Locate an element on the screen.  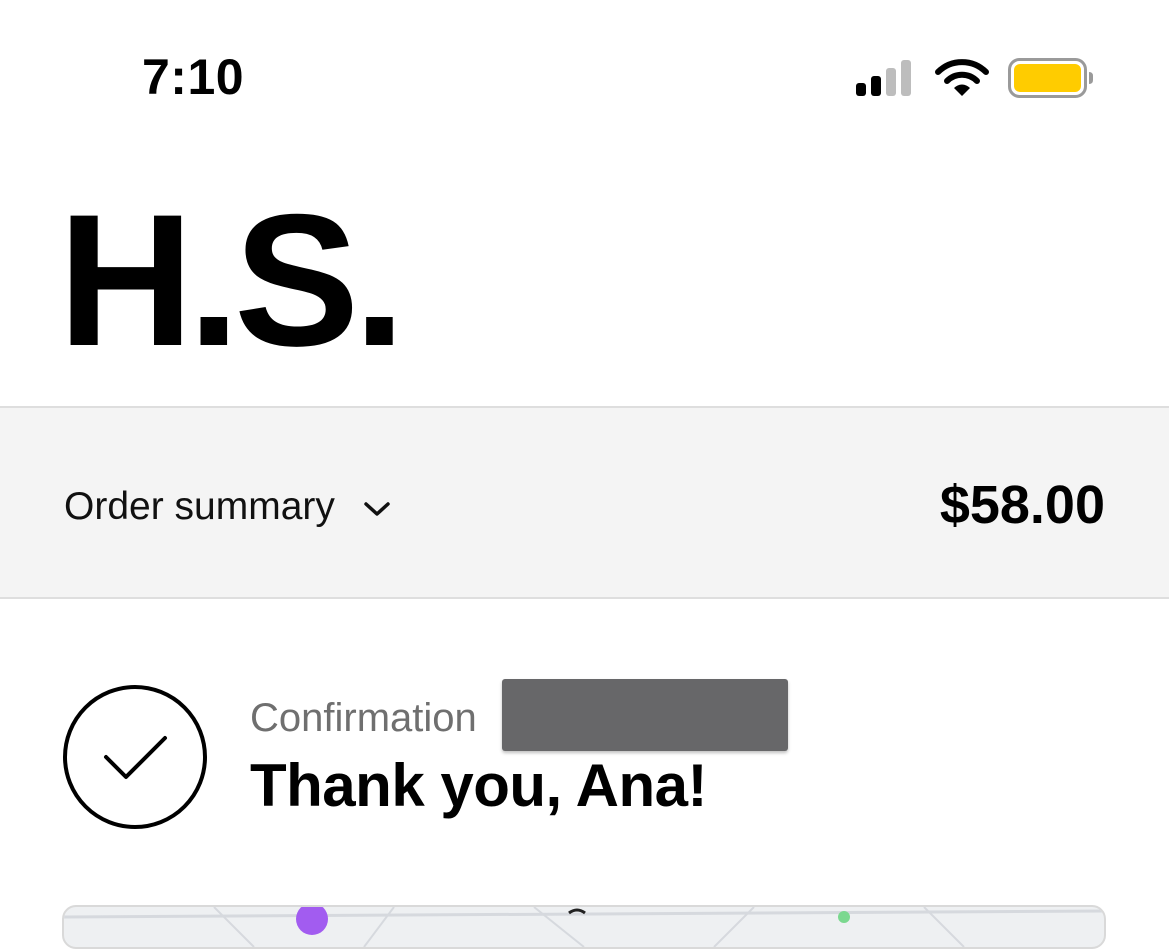
battery-icon is located at coordinates (1050, 78).